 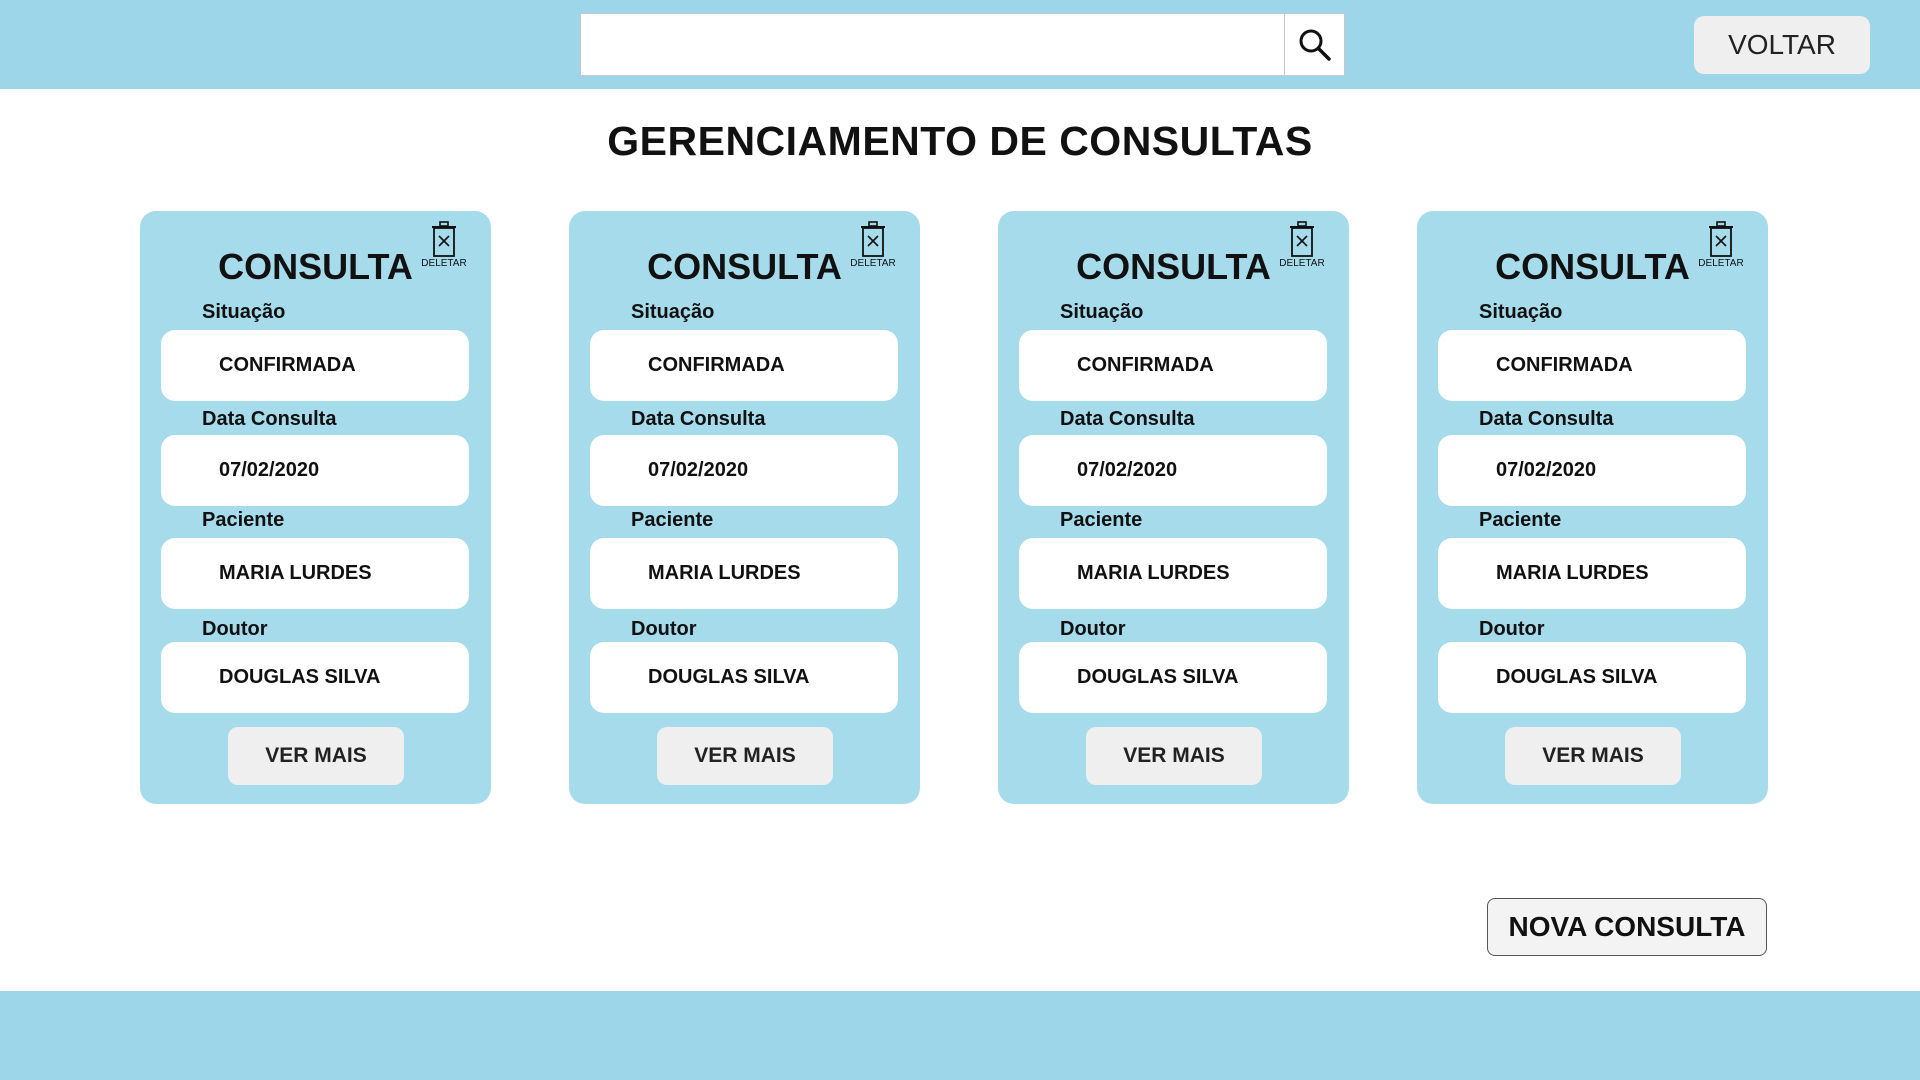 What do you see at coordinates (1627, 927) in the screenshot?
I see `new-consultation-button: NOVA CONSULTA` at bounding box center [1627, 927].